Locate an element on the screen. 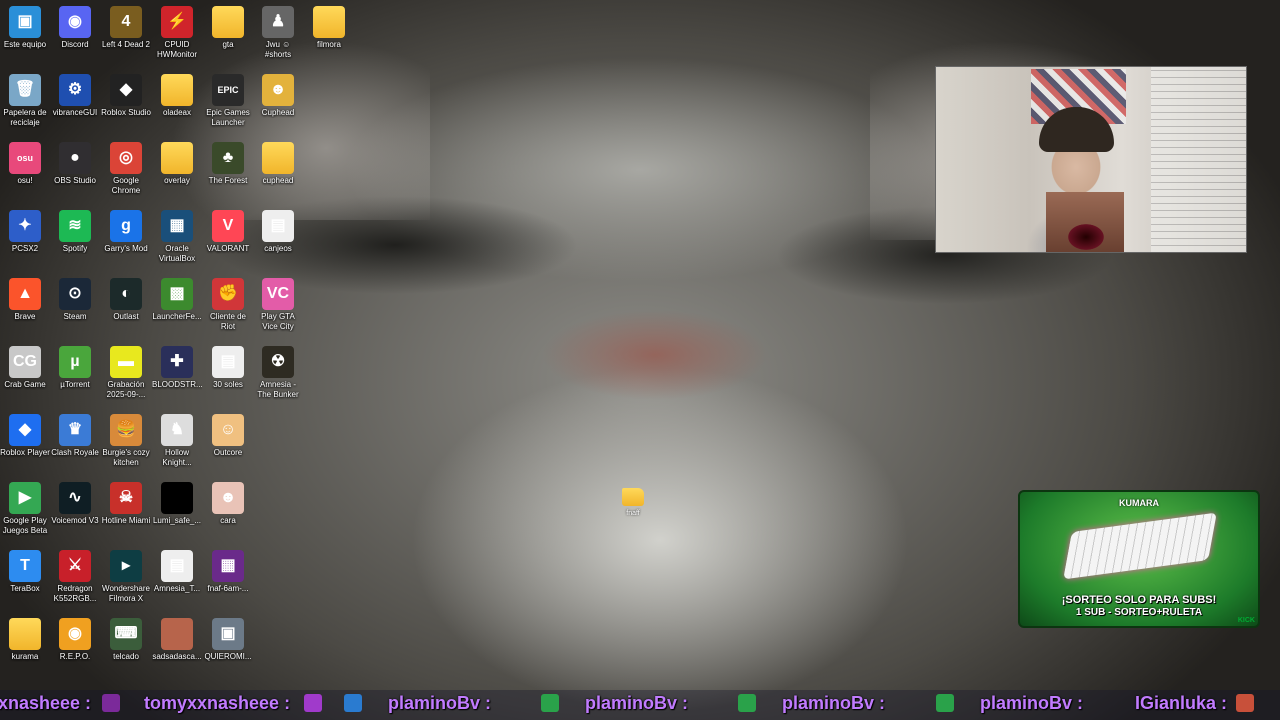 The image size is (1280, 720). desktop-icon: ◆ Roblox Studio is located at coordinates (126, 96).